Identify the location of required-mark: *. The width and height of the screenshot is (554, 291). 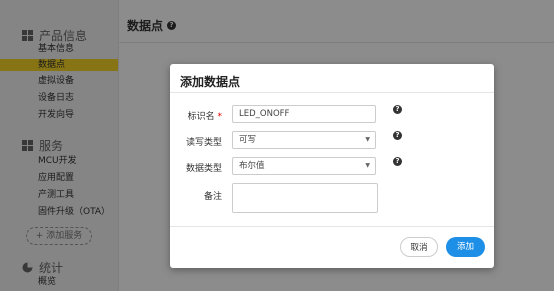
(220, 117).